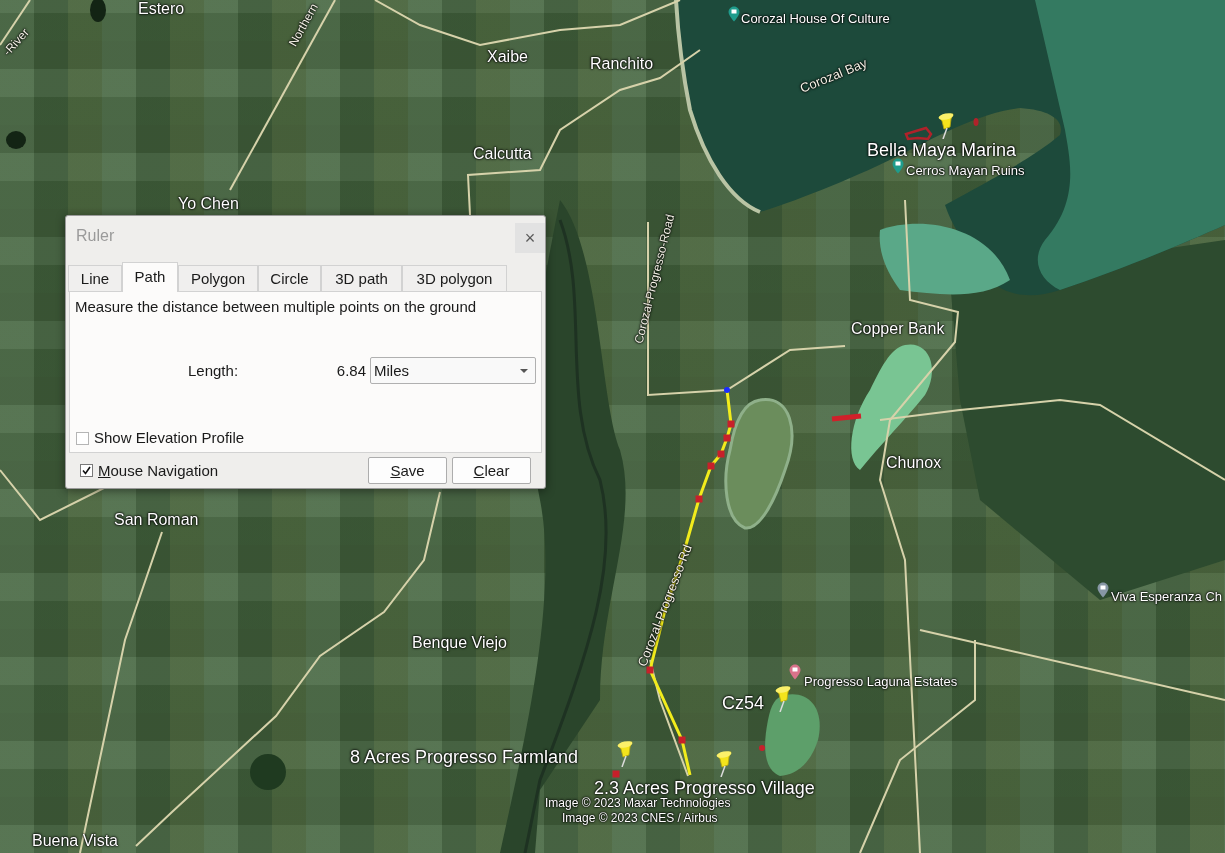 This screenshot has height=853, width=1225. I want to click on dialog-button: Save, so click(407, 470).